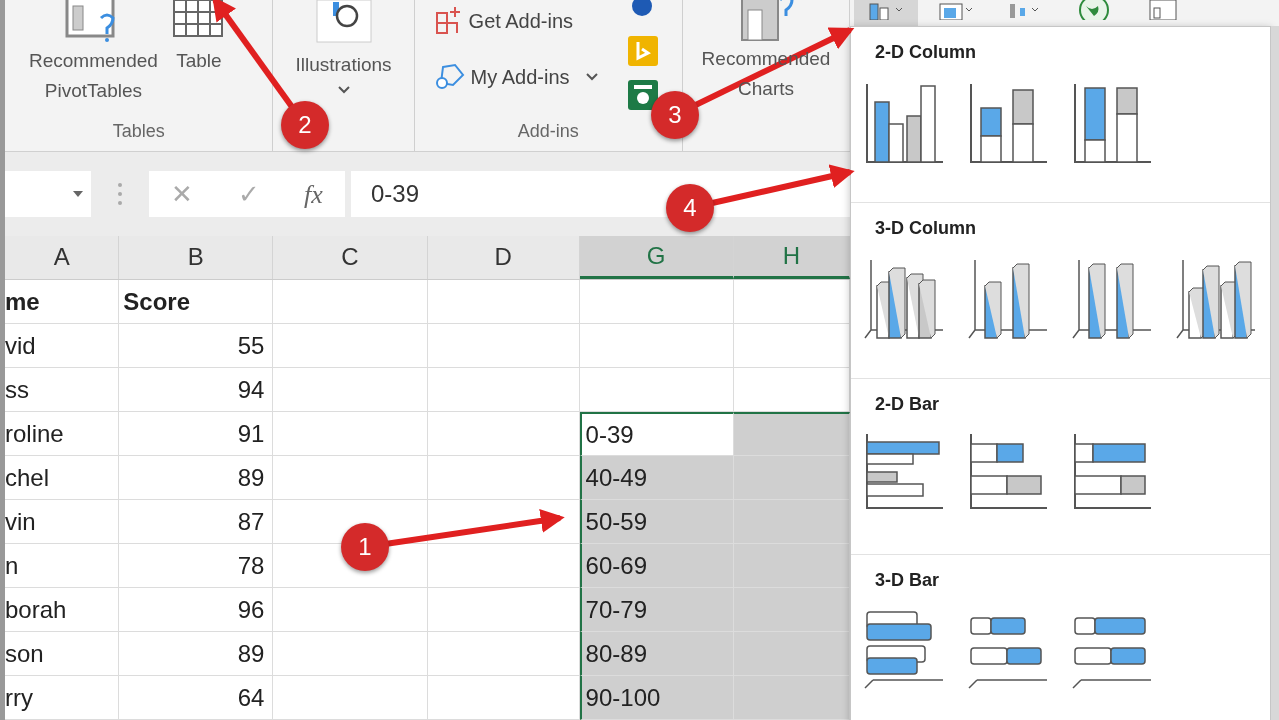  I want to click on chart-type-button, so click(886, 13).